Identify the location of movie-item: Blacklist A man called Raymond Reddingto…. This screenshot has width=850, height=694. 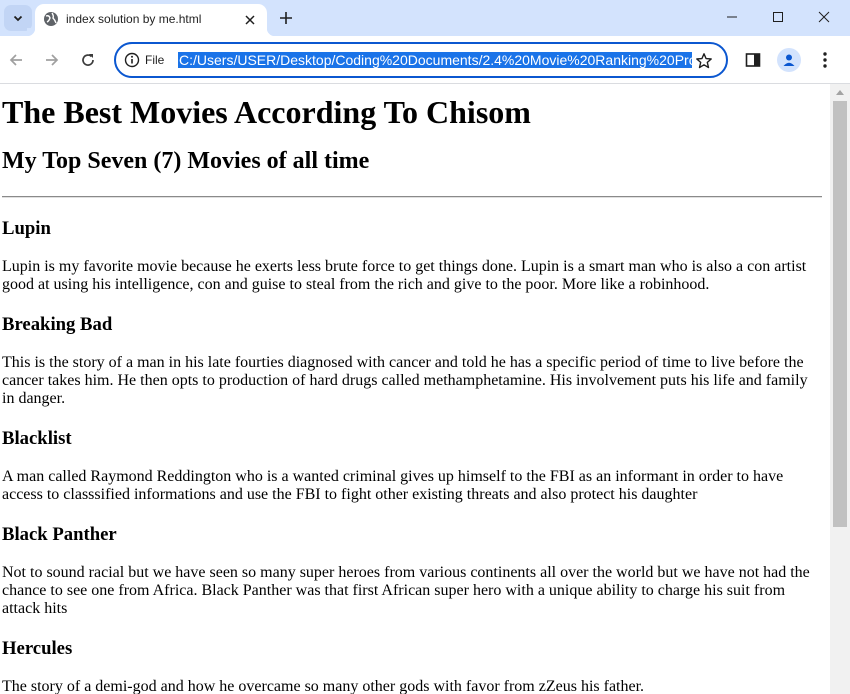
(412, 466).